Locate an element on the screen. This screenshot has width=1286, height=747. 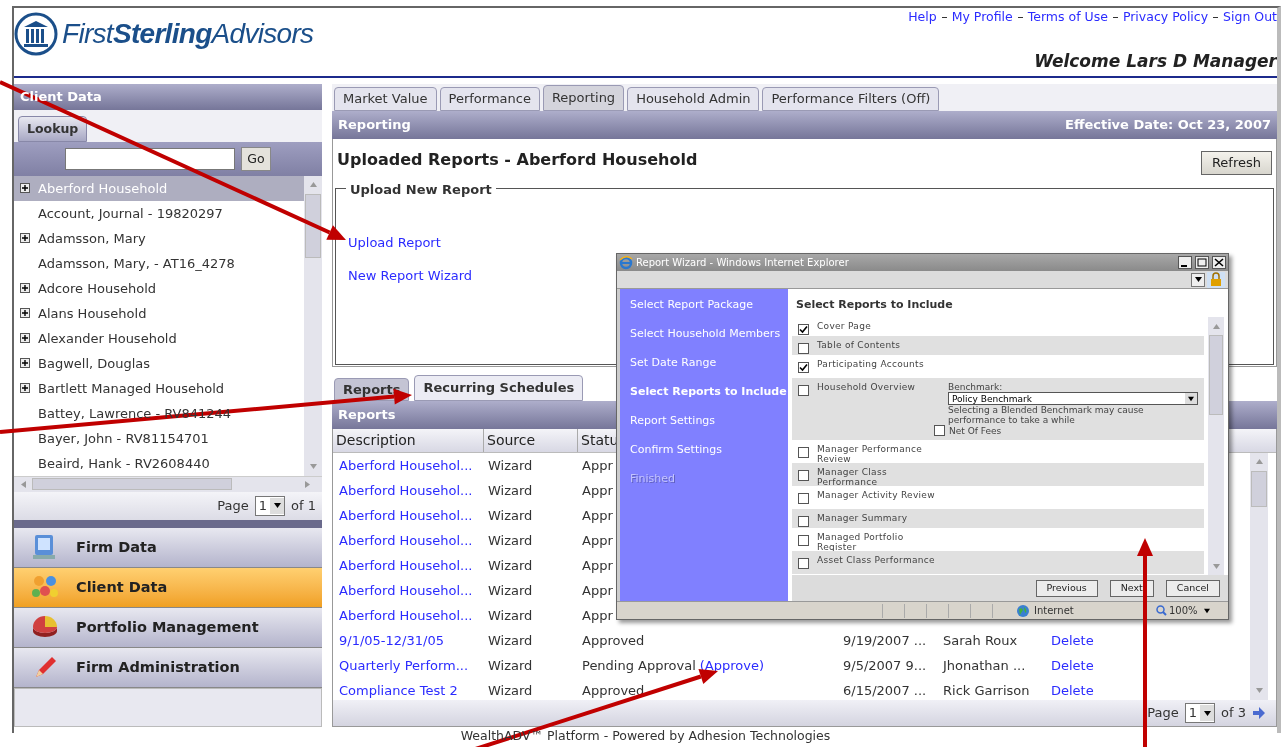
tree-item: Adcore Household is located at coordinates (159, 288).